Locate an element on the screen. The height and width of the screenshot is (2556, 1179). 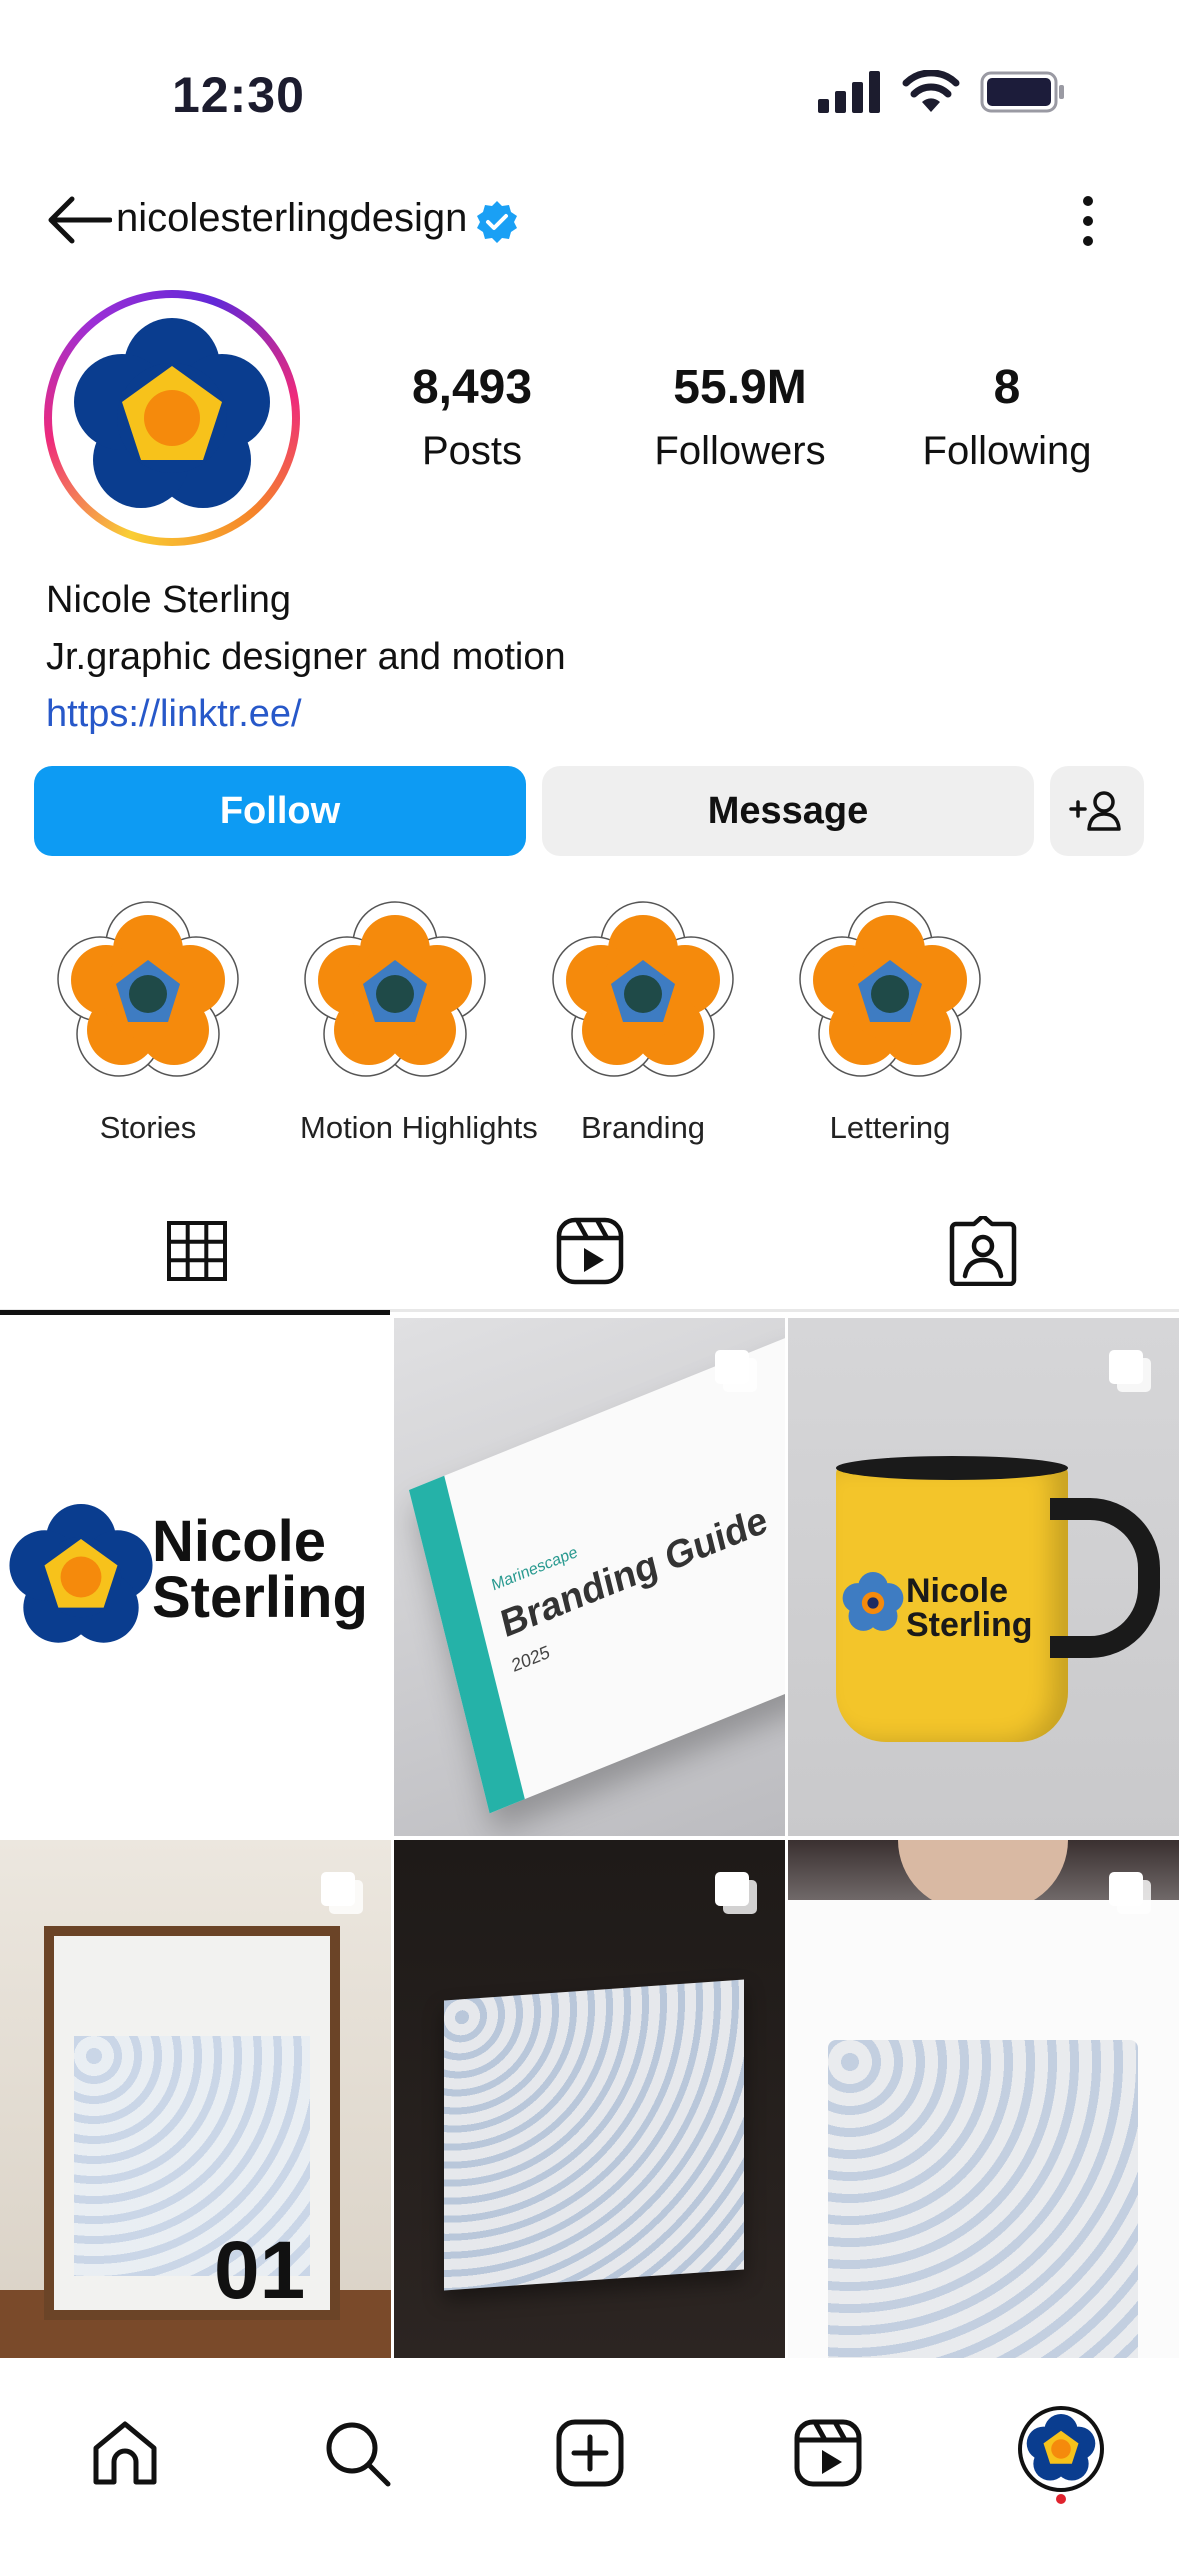
tote-bag is located at coordinates (594, 2135).